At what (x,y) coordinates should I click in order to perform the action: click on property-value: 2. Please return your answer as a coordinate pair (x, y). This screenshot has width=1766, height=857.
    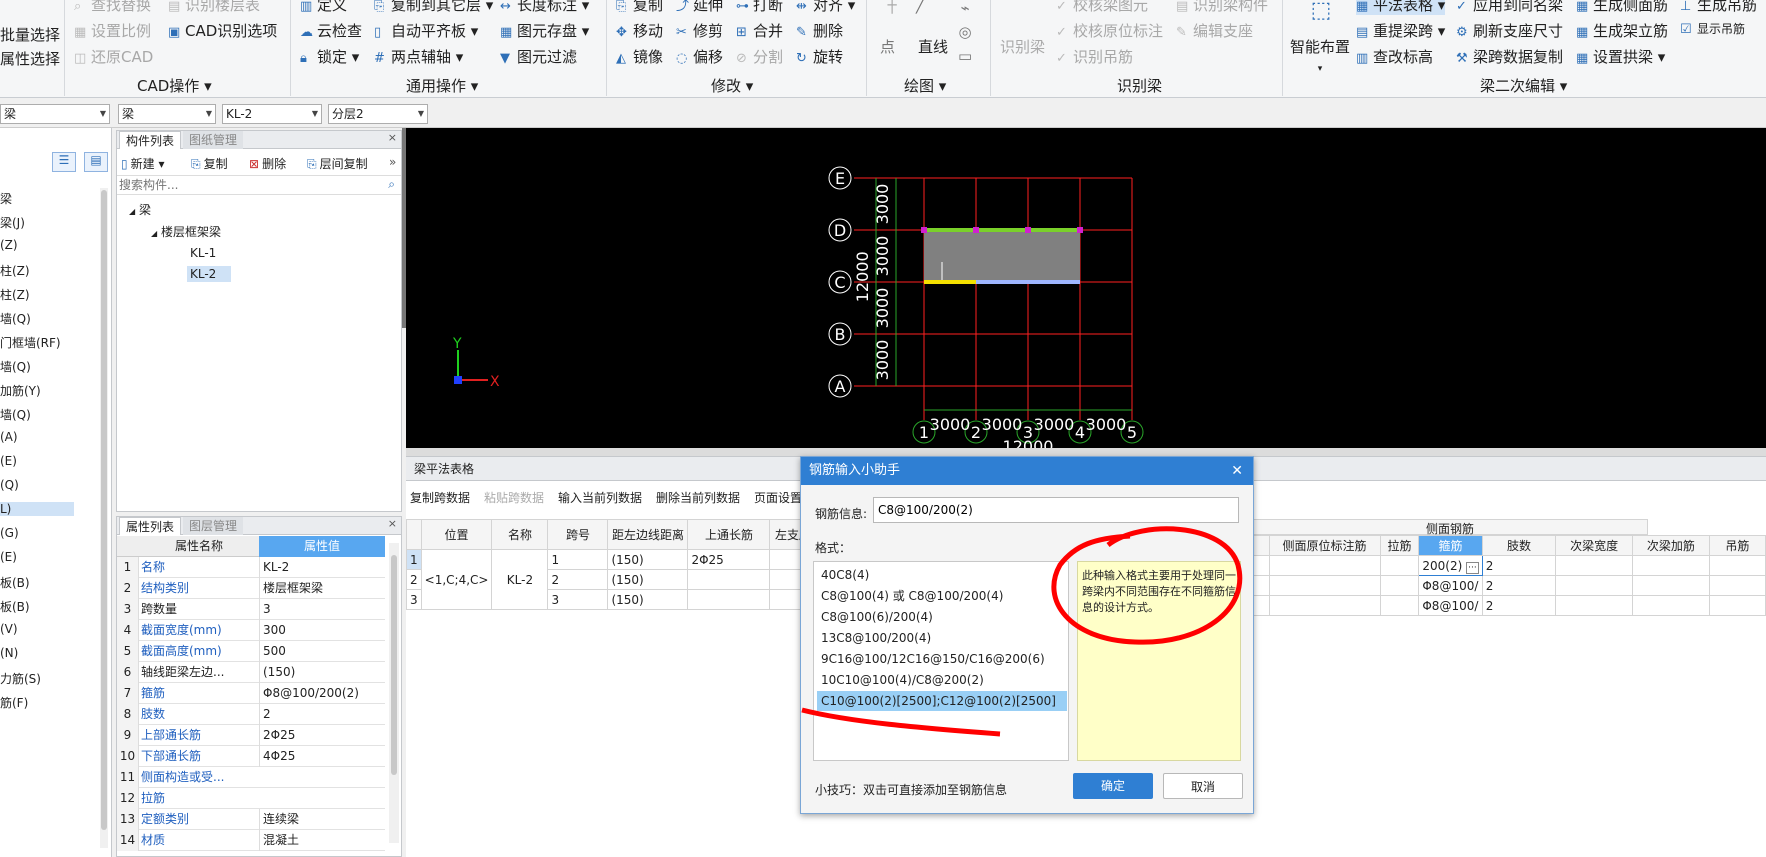
    Looking at the image, I should click on (322, 714).